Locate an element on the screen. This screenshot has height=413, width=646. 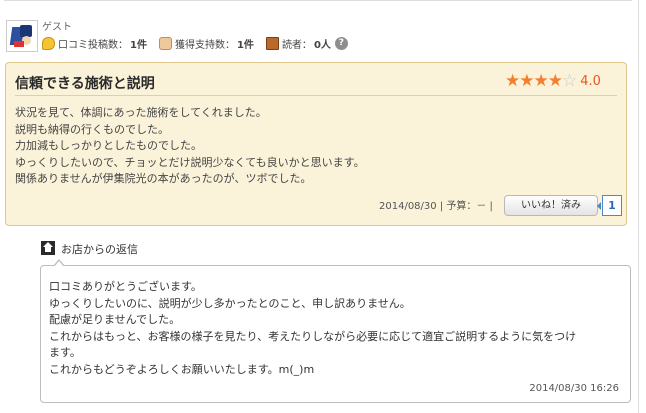
title-divider is located at coordinates (316, 95).